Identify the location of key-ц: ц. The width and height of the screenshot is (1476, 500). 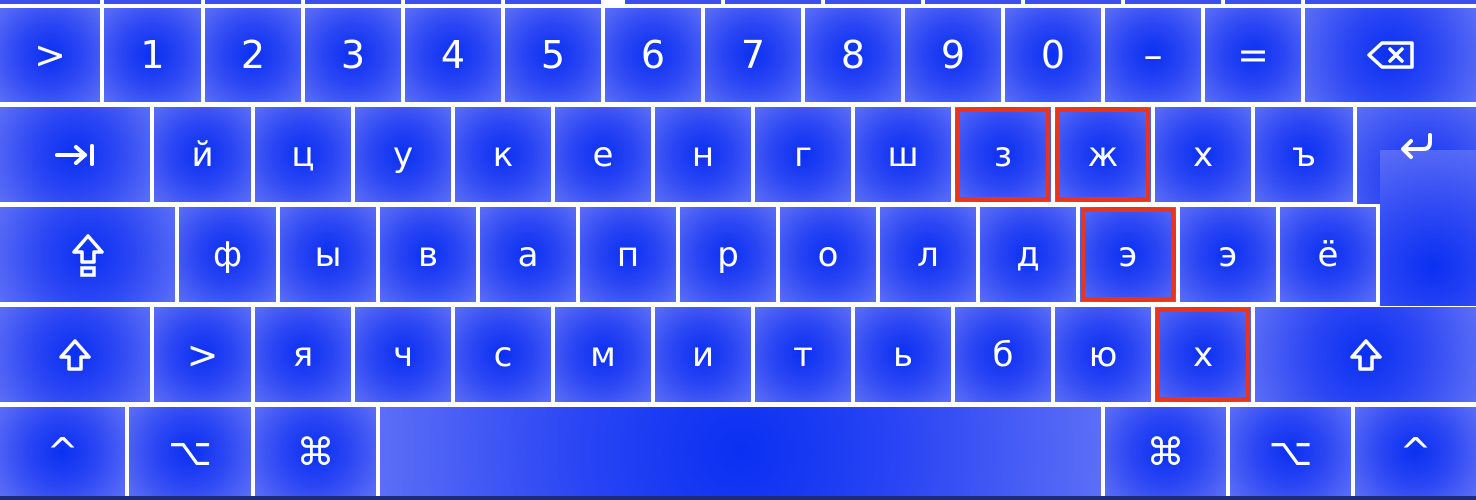
(303, 154).